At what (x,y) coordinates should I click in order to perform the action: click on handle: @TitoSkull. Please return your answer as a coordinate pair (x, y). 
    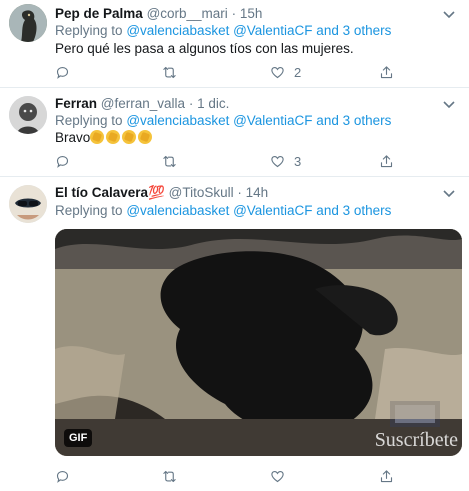
    Looking at the image, I should click on (201, 192).